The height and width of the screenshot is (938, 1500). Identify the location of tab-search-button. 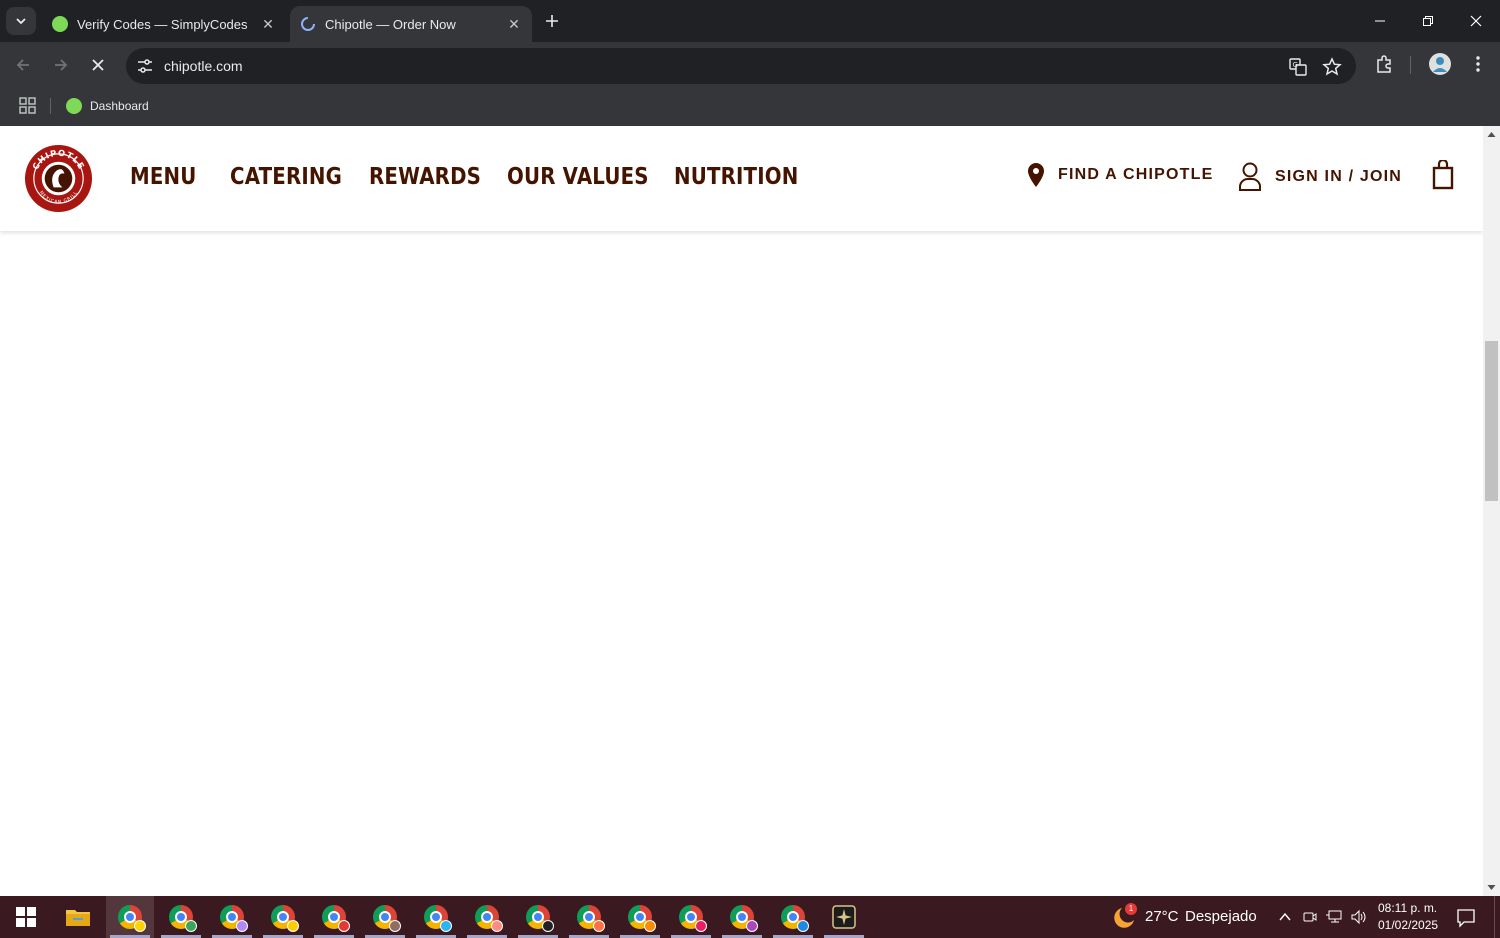
(21, 21).